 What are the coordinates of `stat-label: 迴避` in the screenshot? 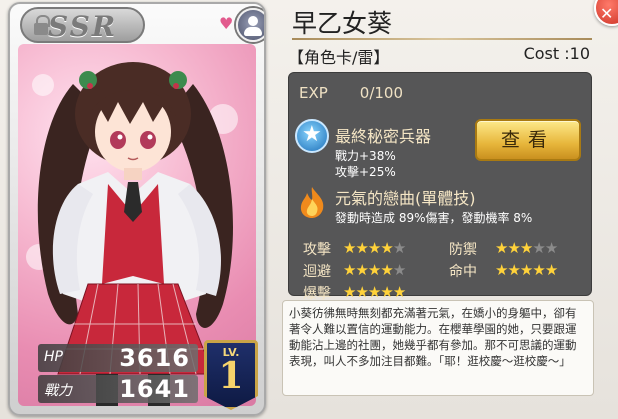 It's located at (317, 272).